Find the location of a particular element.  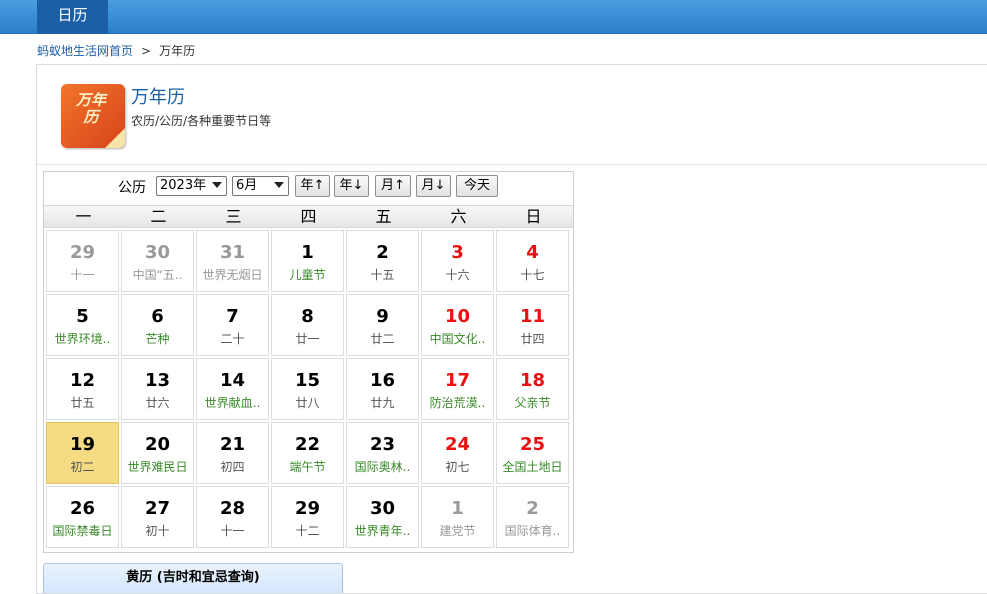

day-number: 15 is located at coordinates (307, 380).